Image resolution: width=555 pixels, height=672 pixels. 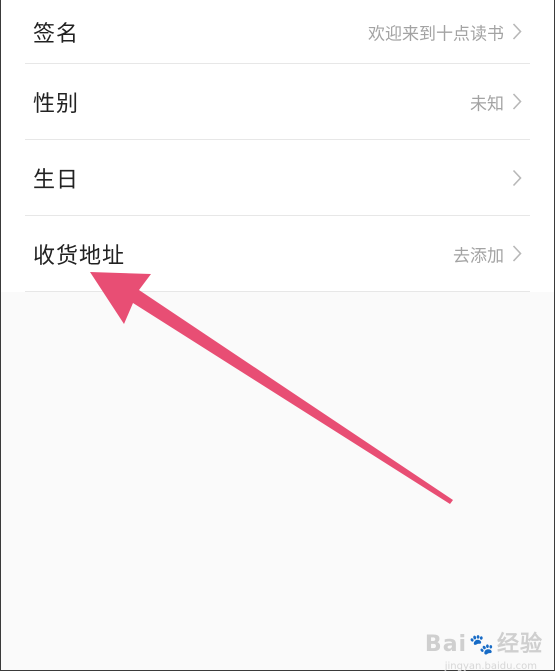 What do you see at coordinates (277, 254) in the screenshot?
I see `shipping-address-row: 收货地址 去添加` at bounding box center [277, 254].